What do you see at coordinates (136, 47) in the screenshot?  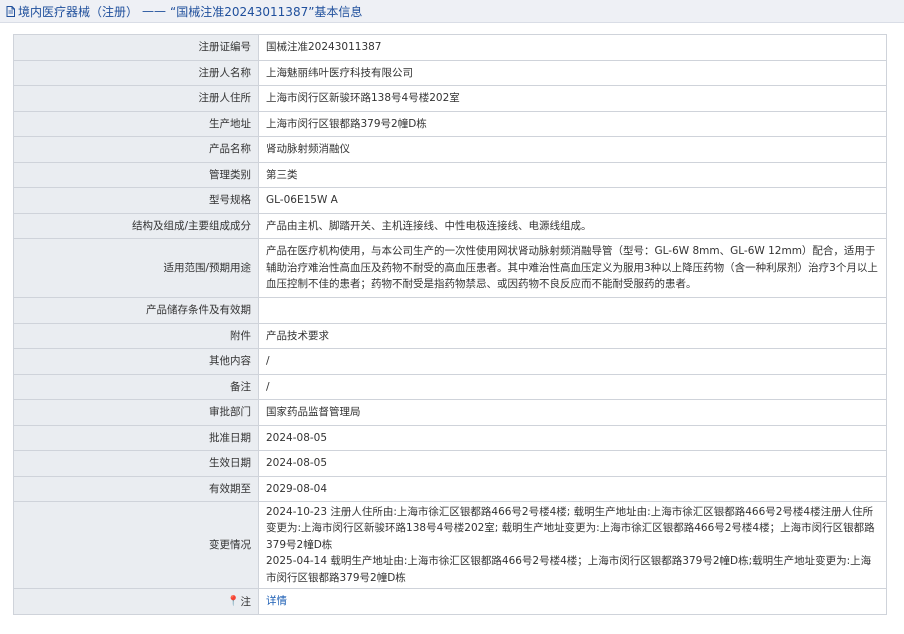 I see `row-label: 注册证编号` at bounding box center [136, 47].